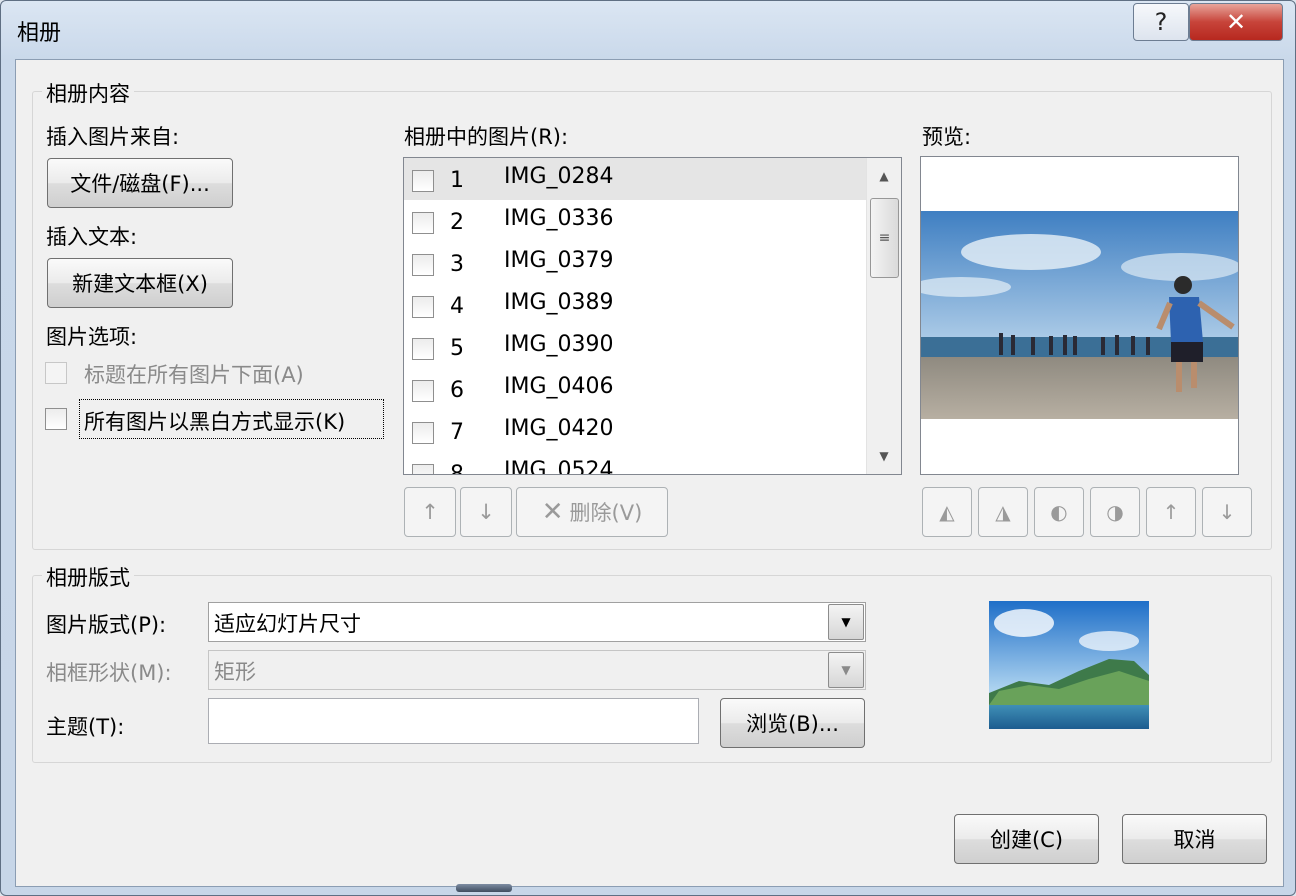 This screenshot has height=896, width=1296. Describe the element at coordinates (1161, 22) in the screenshot. I see `help-button: ?` at that location.